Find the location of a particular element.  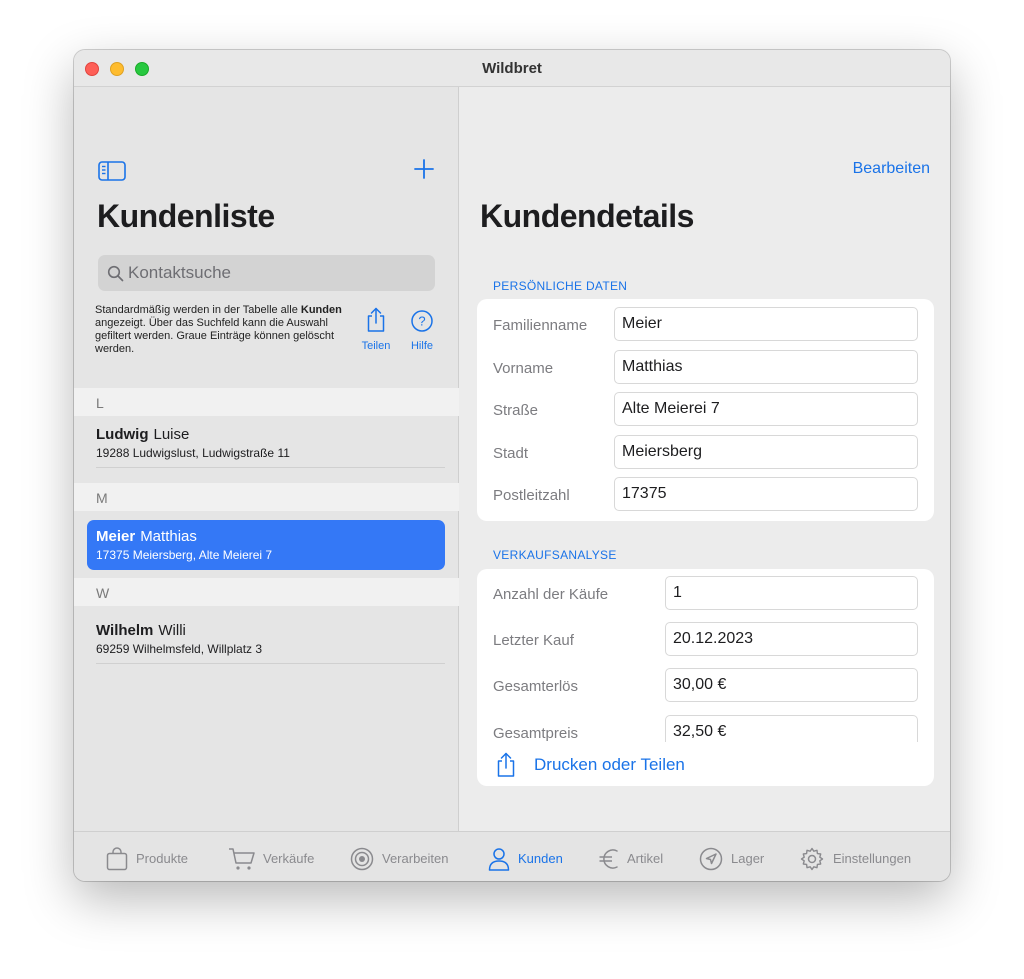

question-circle-icon: ? is located at coordinates (422, 321).